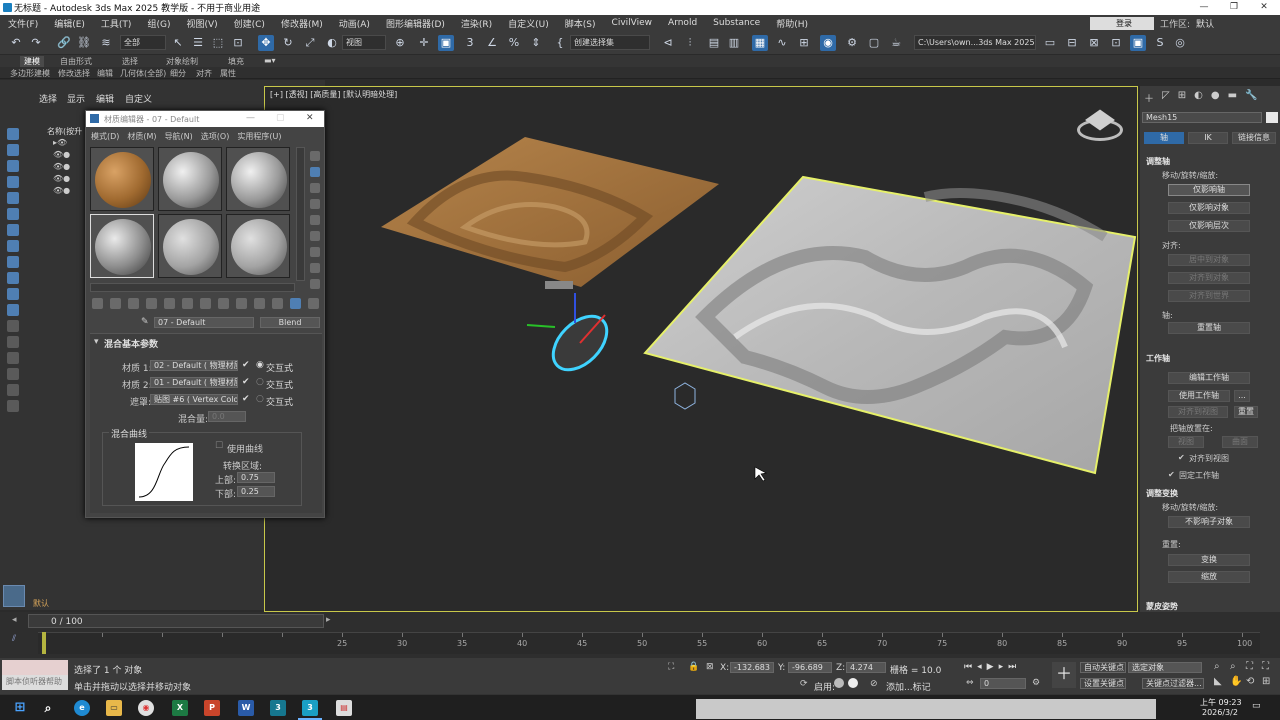  What do you see at coordinates (35, 682) in the screenshot?
I see `maxscript-hint-box: 脚本侦听器帮助` at bounding box center [35, 682].